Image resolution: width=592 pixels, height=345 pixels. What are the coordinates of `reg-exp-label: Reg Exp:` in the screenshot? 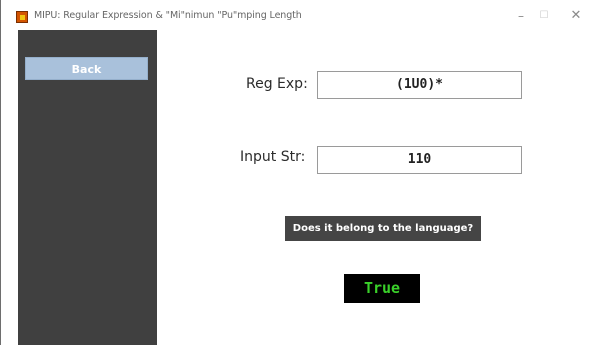 It's located at (277, 84).